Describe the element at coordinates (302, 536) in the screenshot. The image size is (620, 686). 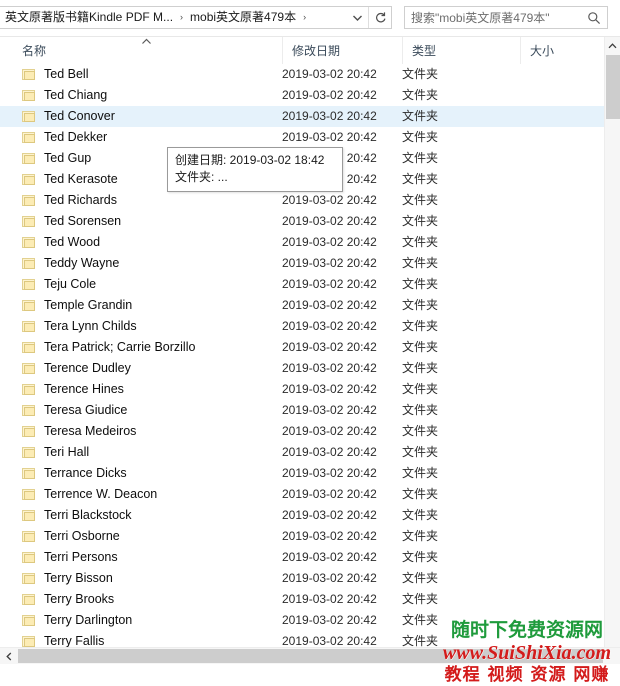
I see `table-row: Terri Osborne 2019-03-02 20:42 文件夹` at that location.